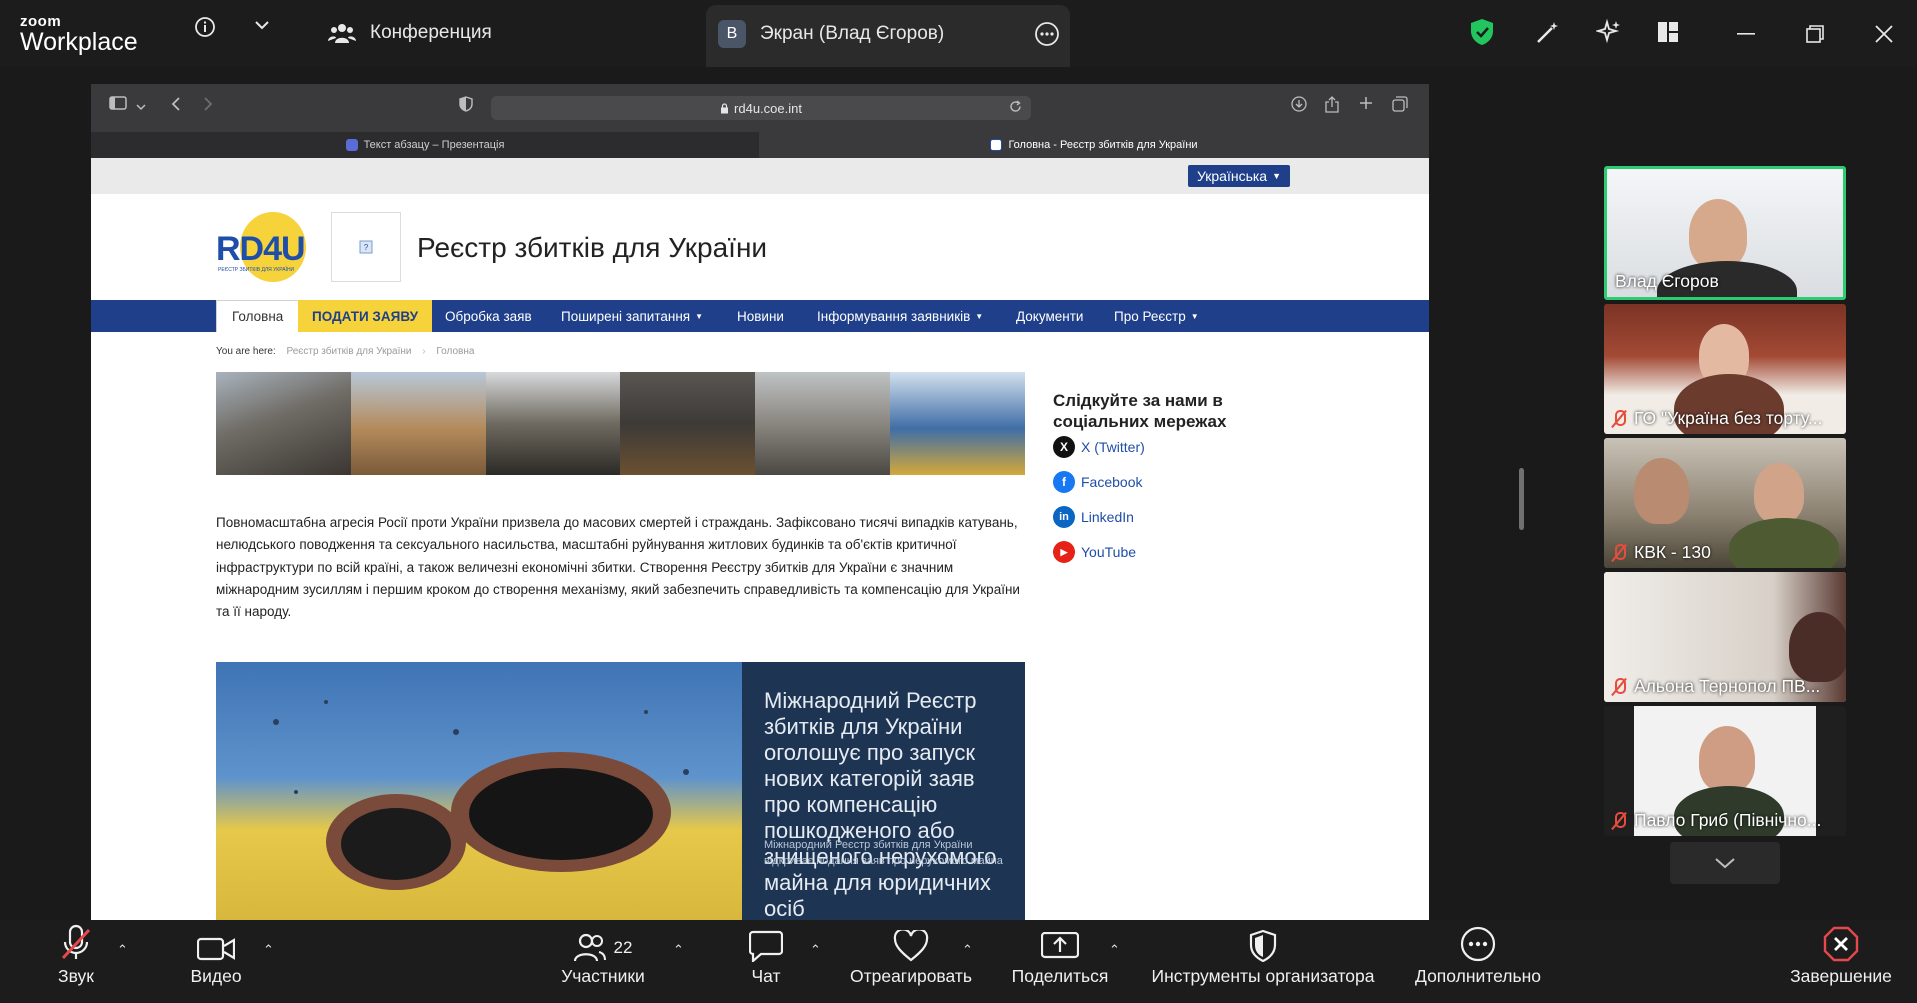  Describe the element at coordinates (1478, 961) in the screenshot. I see `more-button: Дополнительно` at that location.